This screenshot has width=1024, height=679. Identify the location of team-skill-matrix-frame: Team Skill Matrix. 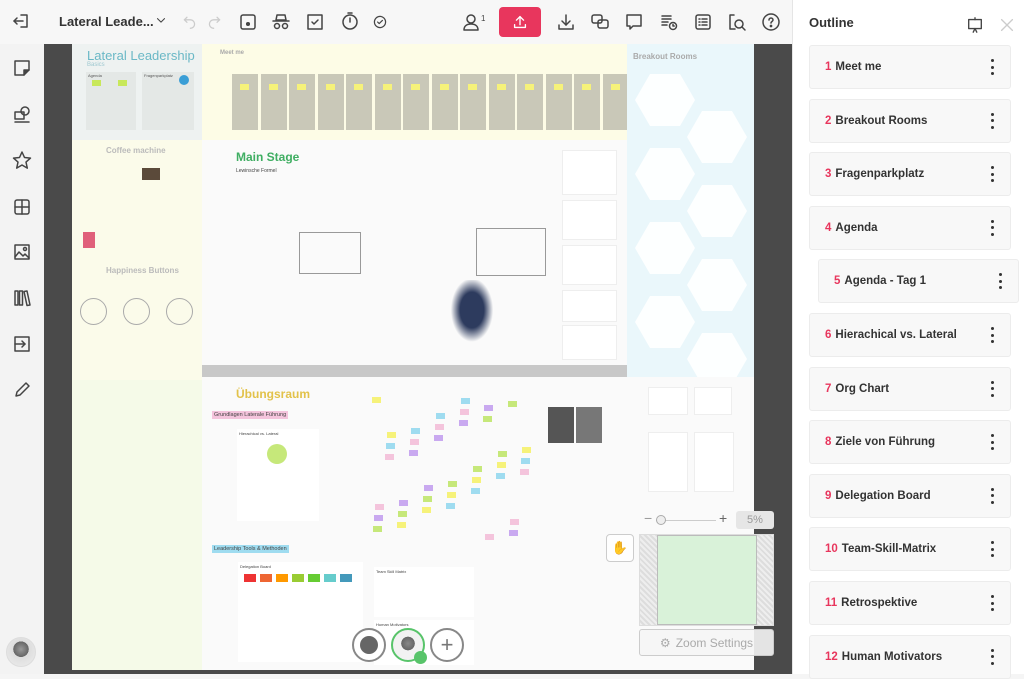
(424, 592).